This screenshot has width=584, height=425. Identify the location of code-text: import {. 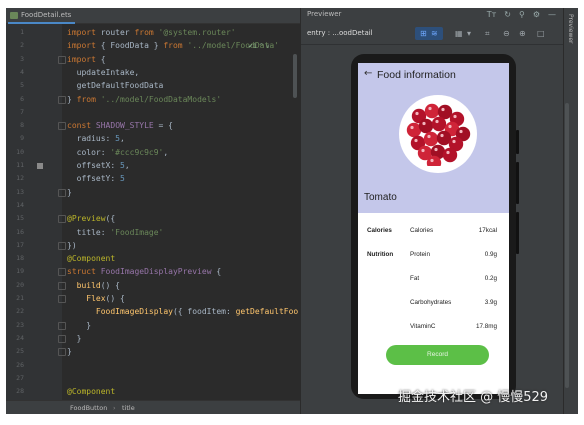
(86, 59).